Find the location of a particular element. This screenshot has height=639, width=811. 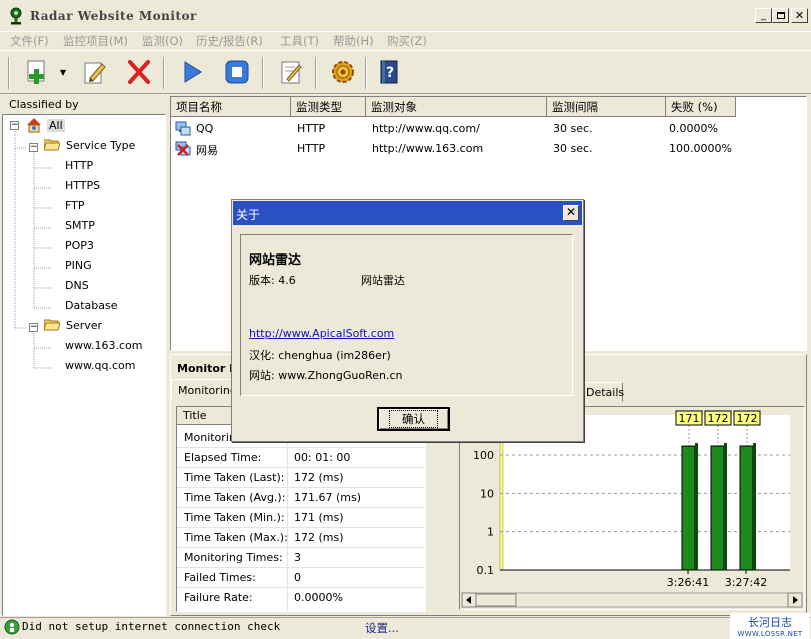

start-button is located at coordinates (192, 72).